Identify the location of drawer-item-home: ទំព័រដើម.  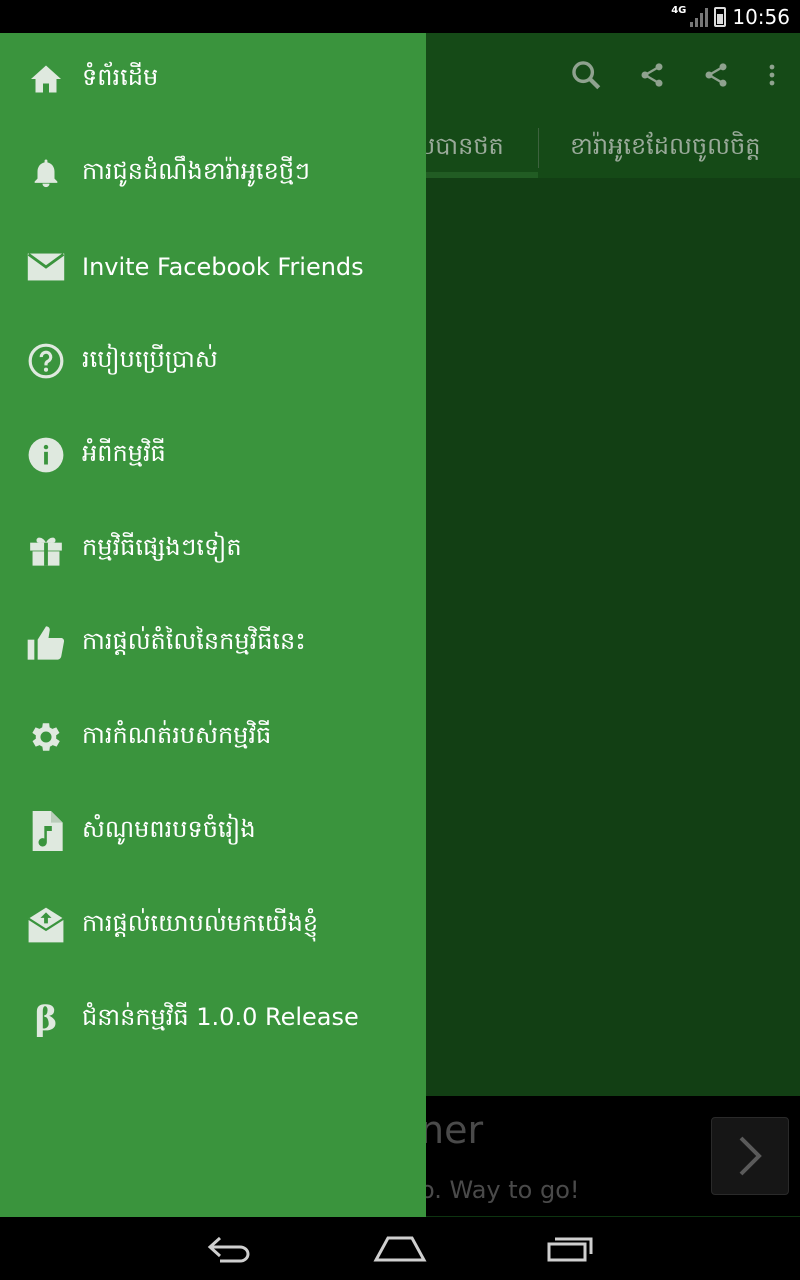
(213, 79).